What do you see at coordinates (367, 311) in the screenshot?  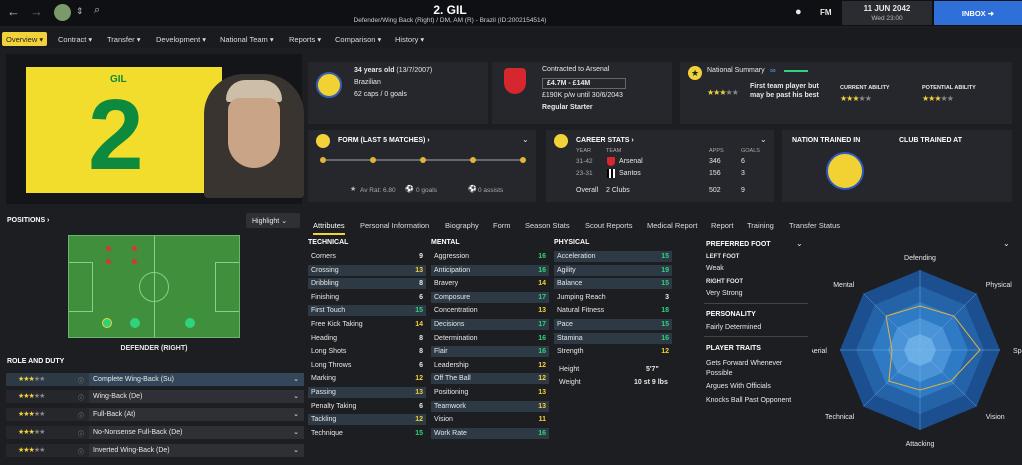 I see `attribute-row: First Touch 15` at bounding box center [367, 311].